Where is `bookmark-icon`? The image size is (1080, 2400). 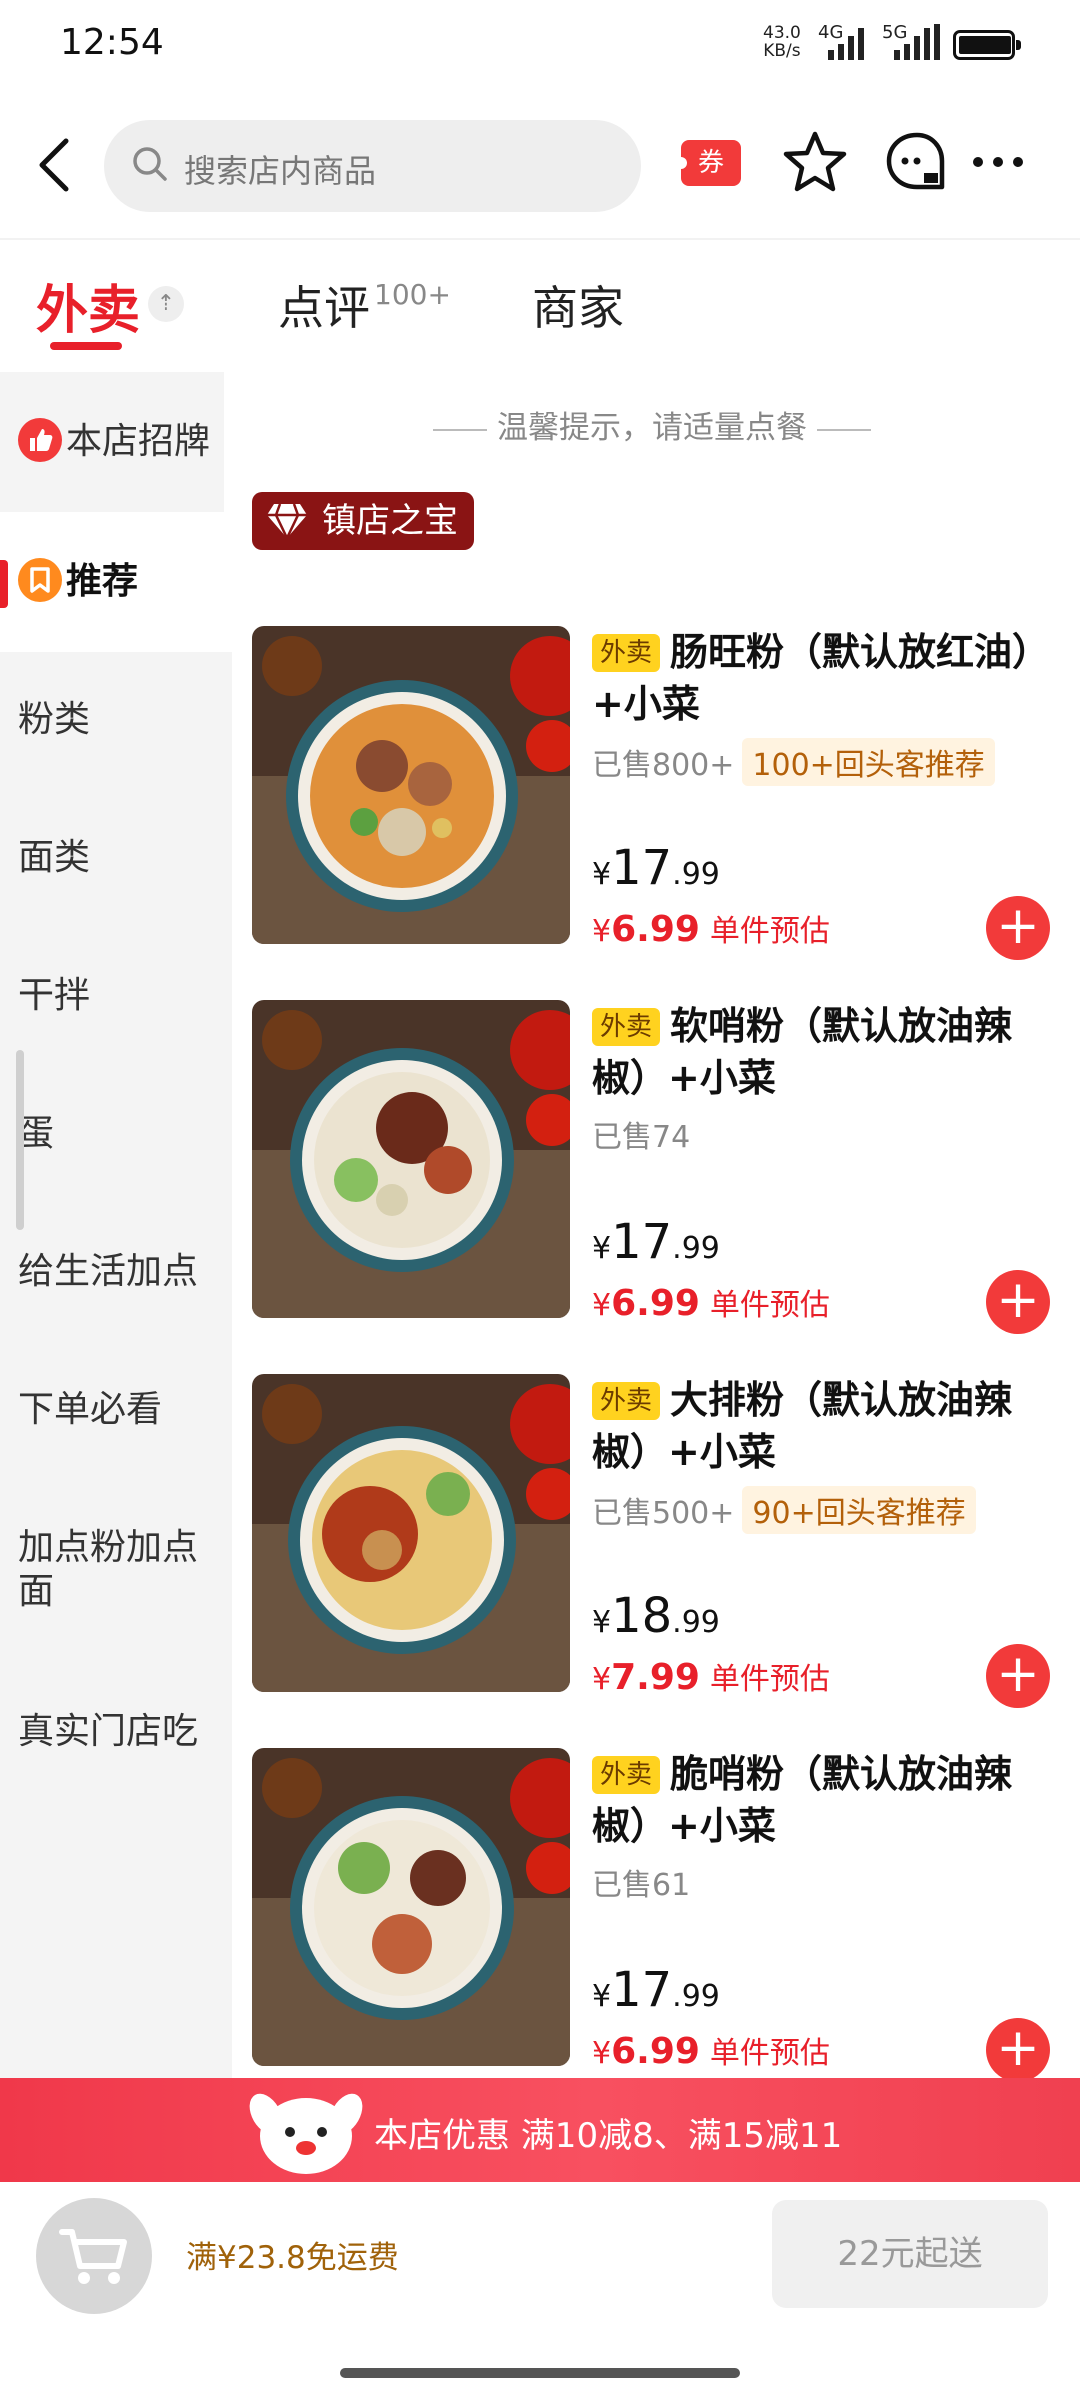 bookmark-icon is located at coordinates (40, 580).